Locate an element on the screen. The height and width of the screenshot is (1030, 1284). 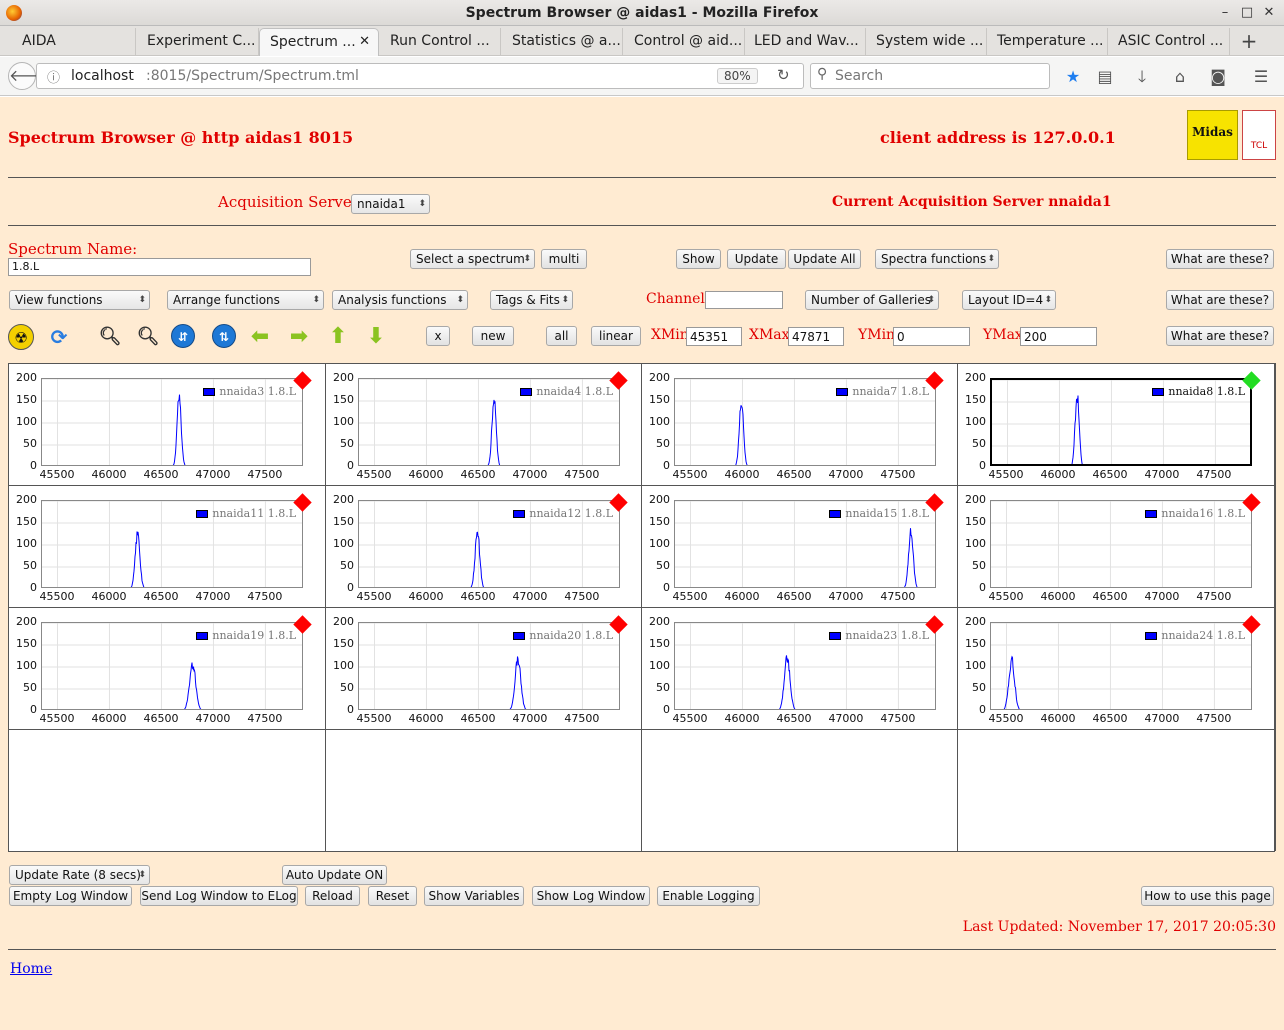
spectra-functions-dropdown: Spectra functions ⬍ is located at coordinates (937, 259).